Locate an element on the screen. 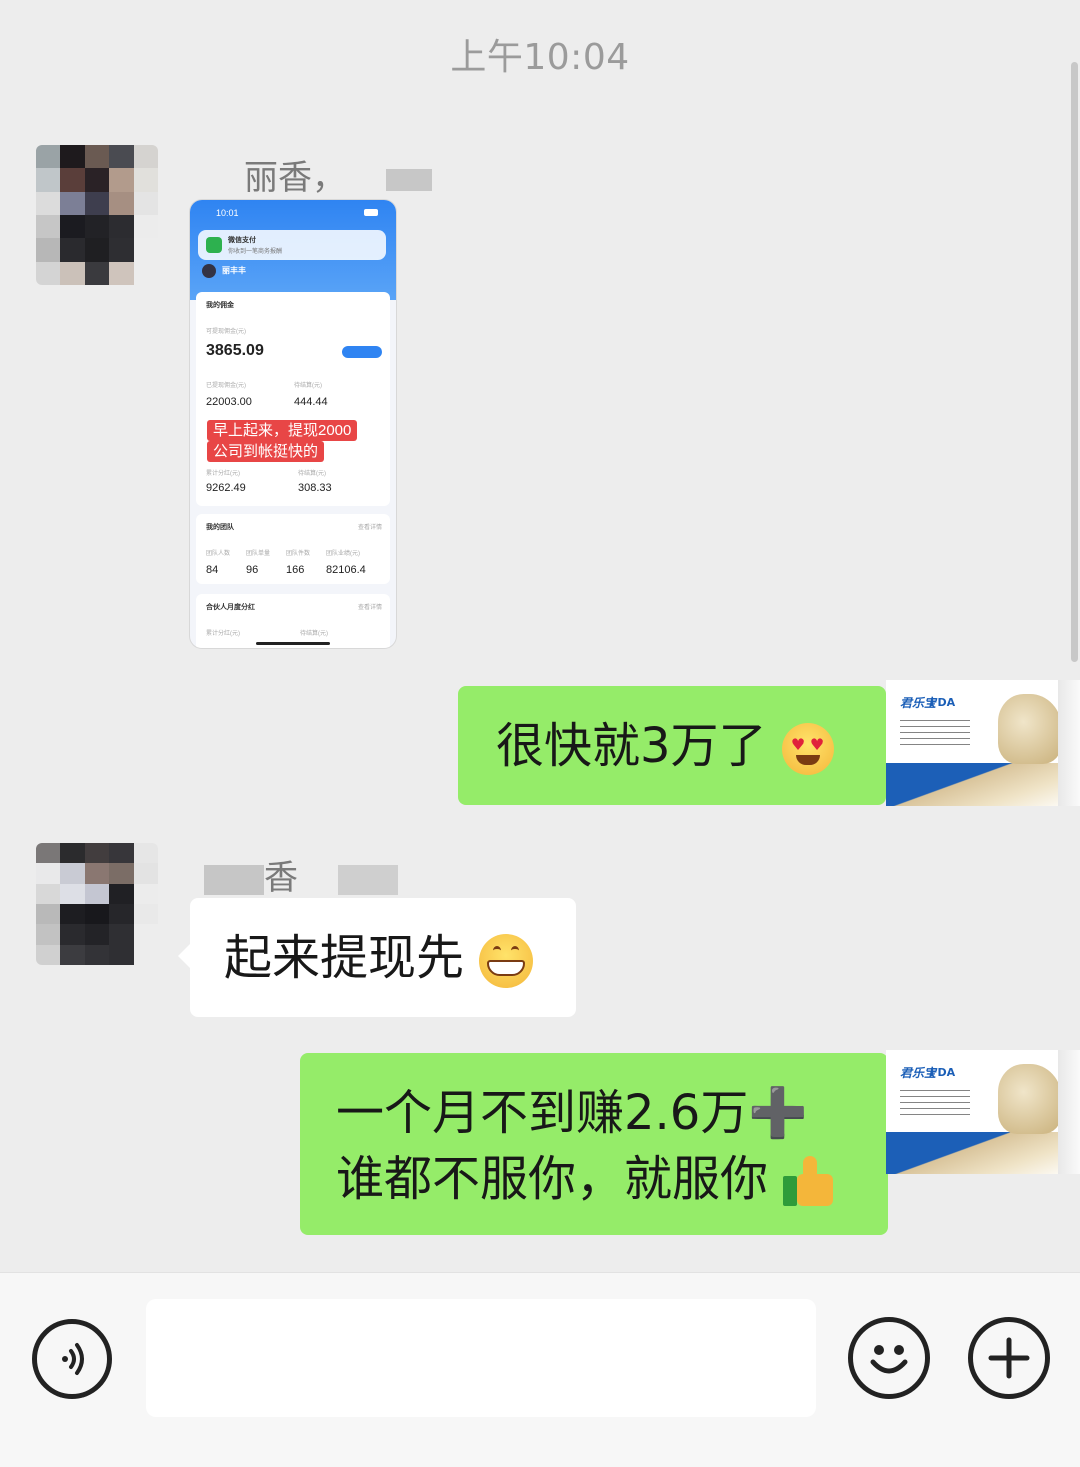 This screenshot has height=1467, width=1080. message-text-line-1: 一个月不到赚2.6万➕ is located at coordinates (572, 1113).